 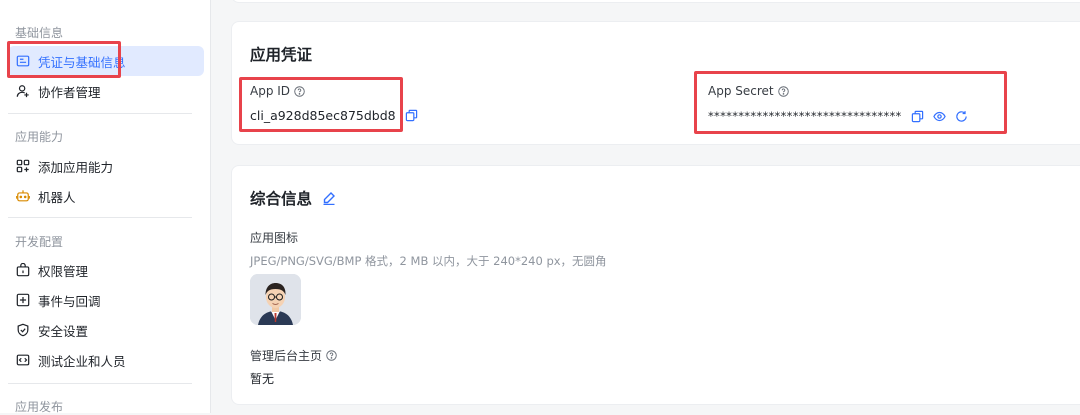 I want to click on sidebar-group-title: 应用发布, so click(x=39, y=407).